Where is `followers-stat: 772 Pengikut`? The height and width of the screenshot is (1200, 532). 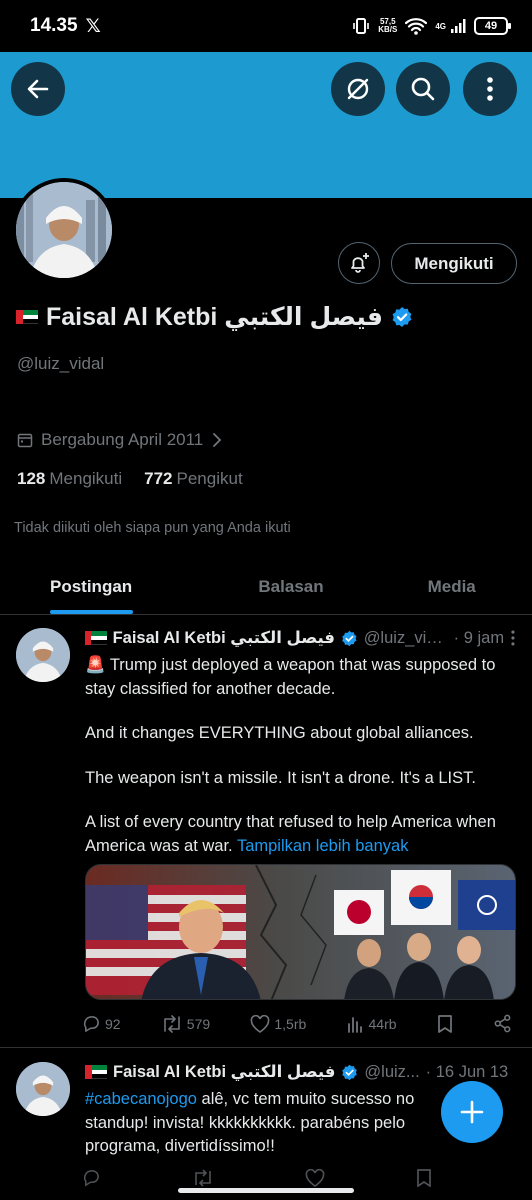
followers-stat: 772 Pengikut is located at coordinates (193, 479).